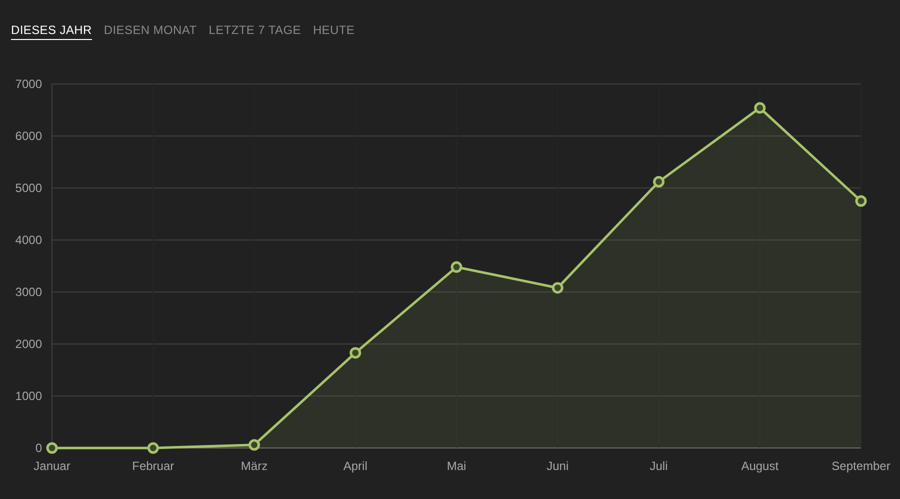  What do you see at coordinates (659, 466) in the screenshot?
I see `axis-label: Juli` at bounding box center [659, 466].